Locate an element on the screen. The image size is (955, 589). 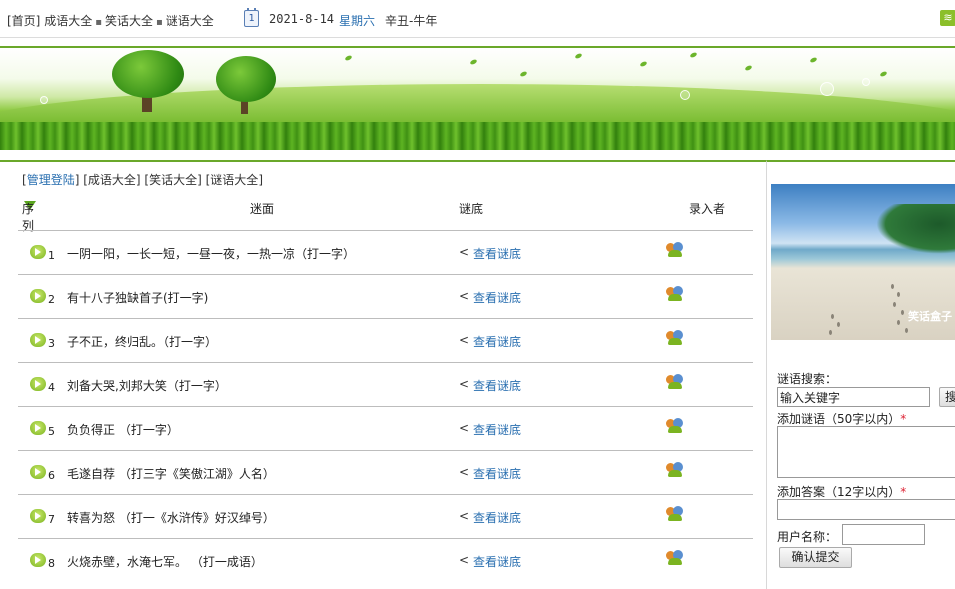
row-number: 1 is located at coordinates (51, 255).